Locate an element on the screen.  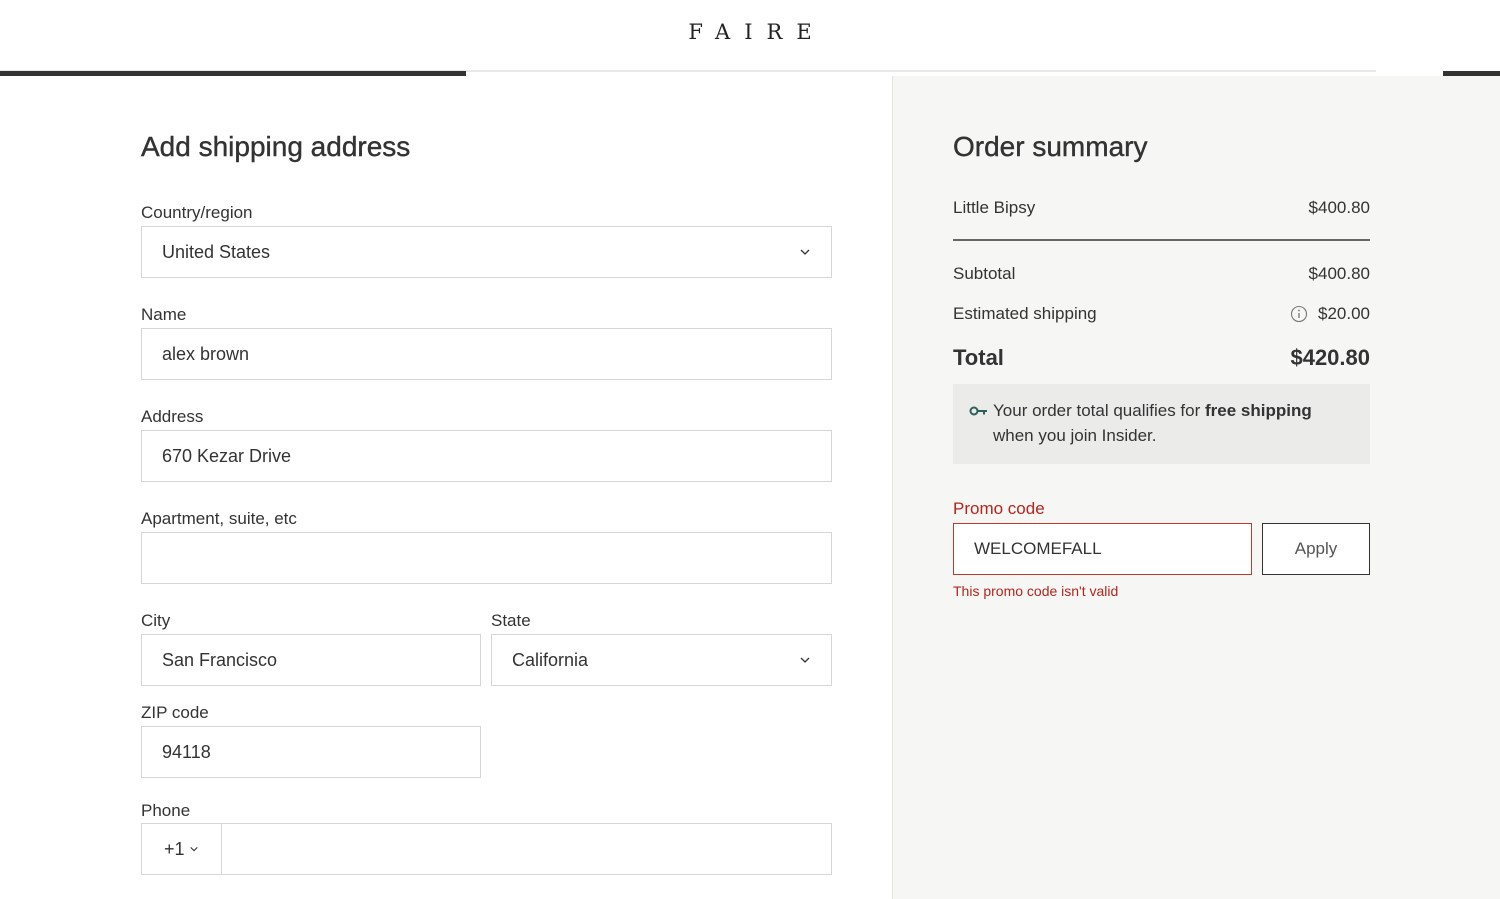
name-label: Name is located at coordinates (164, 314).